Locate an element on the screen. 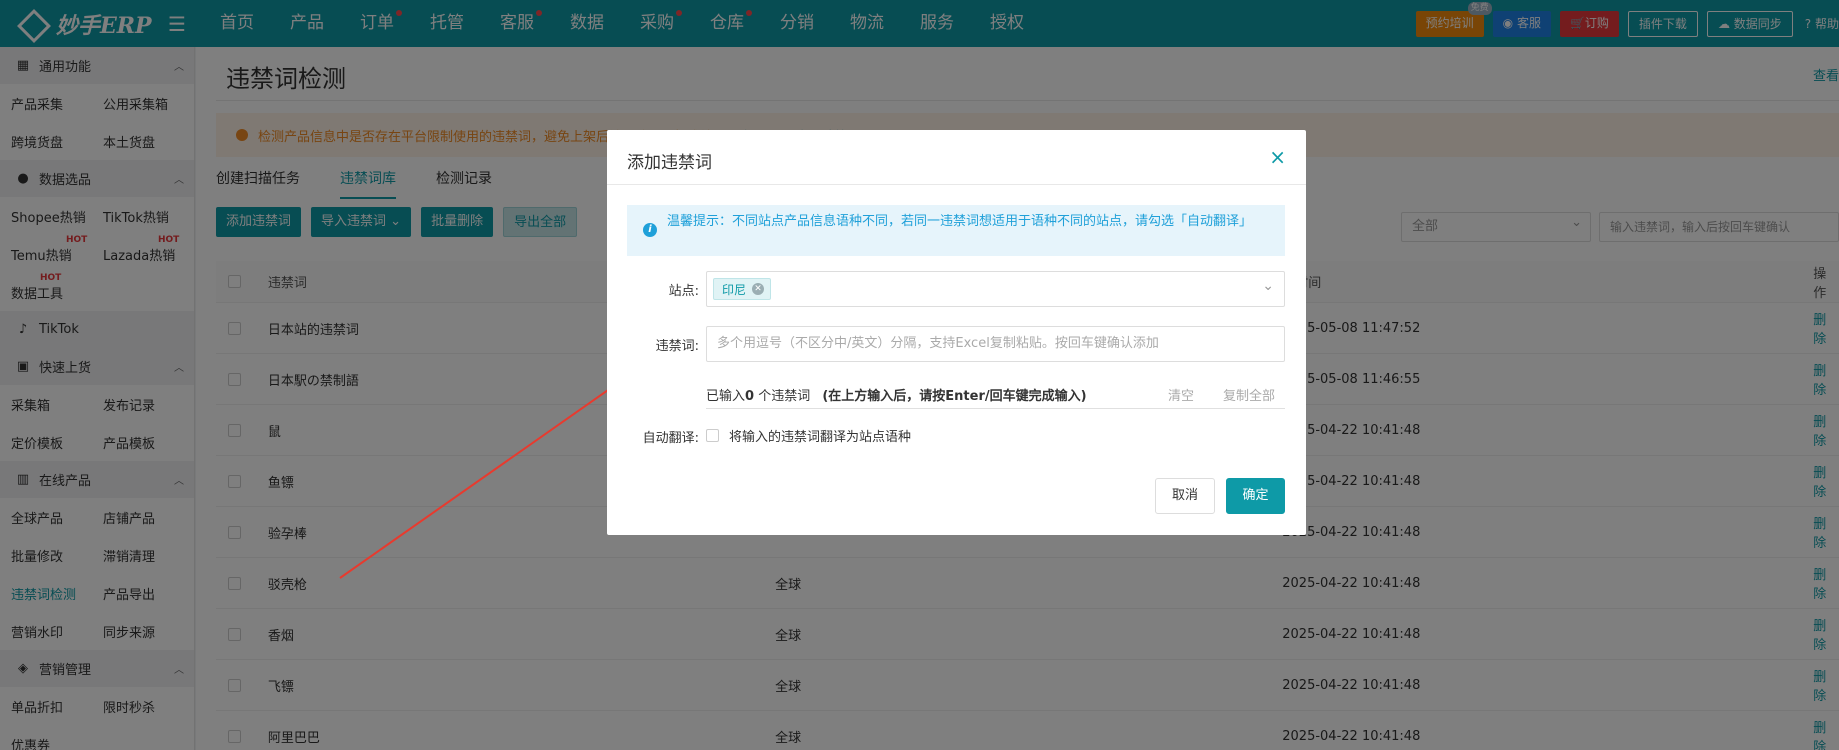  count-prefix: 已输入 is located at coordinates (726, 396).